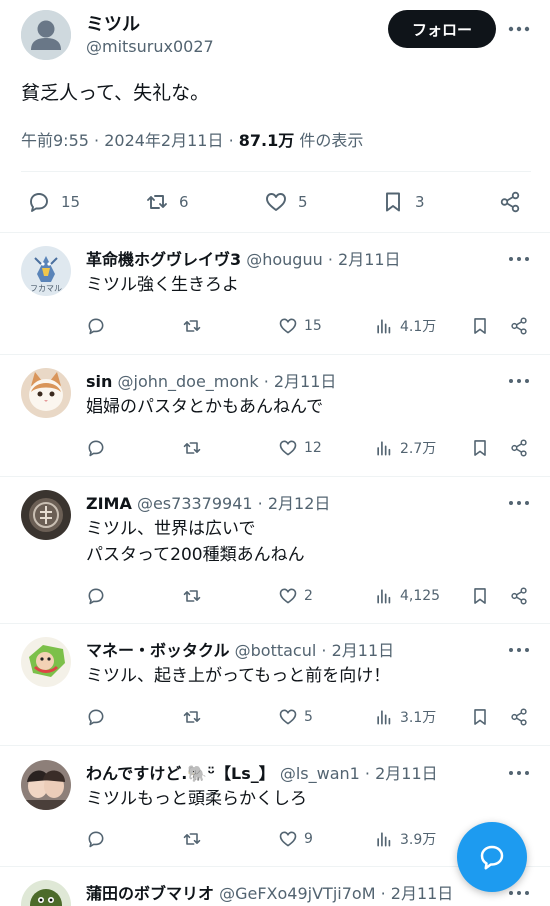 Image resolution: width=550 pixels, height=906 pixels. Describe the element at coordinates (276, 650) in the screenshot. I see `reply-author-handle: @bottacul` at that location.